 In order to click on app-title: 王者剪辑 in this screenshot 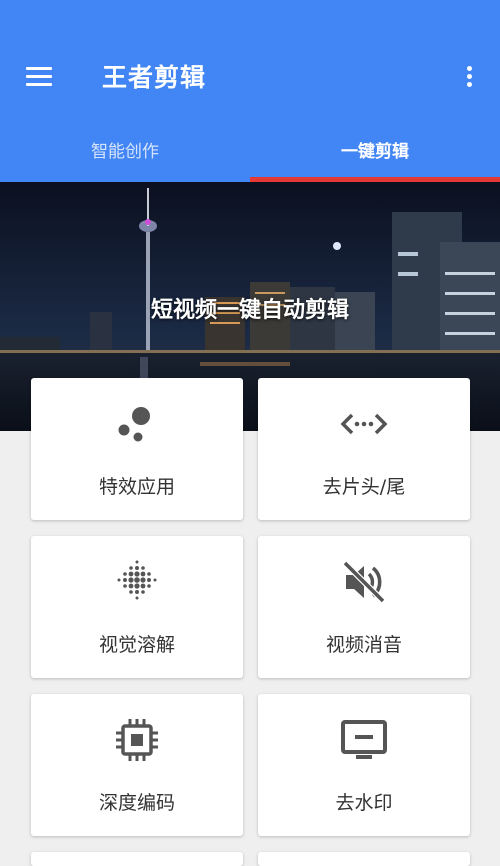, I will do `click(154, 77)`.